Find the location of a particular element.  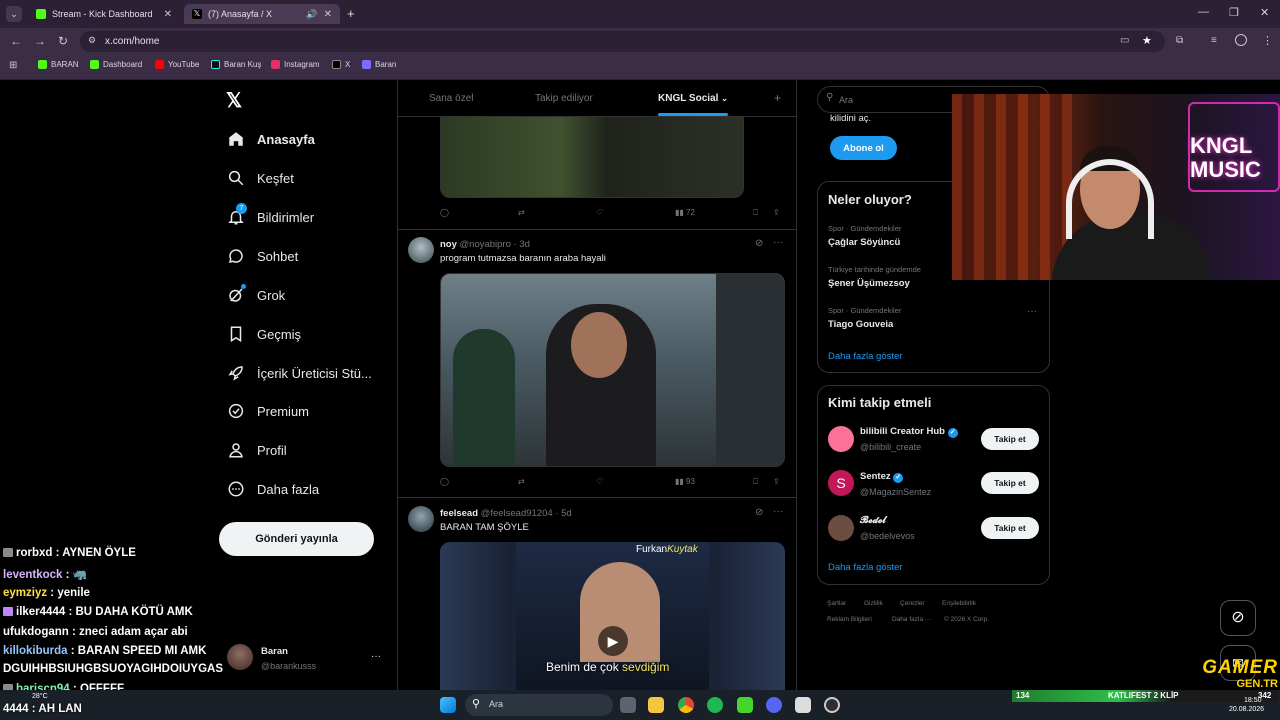

post-author: feelsead is located at coordinates (459, 513).